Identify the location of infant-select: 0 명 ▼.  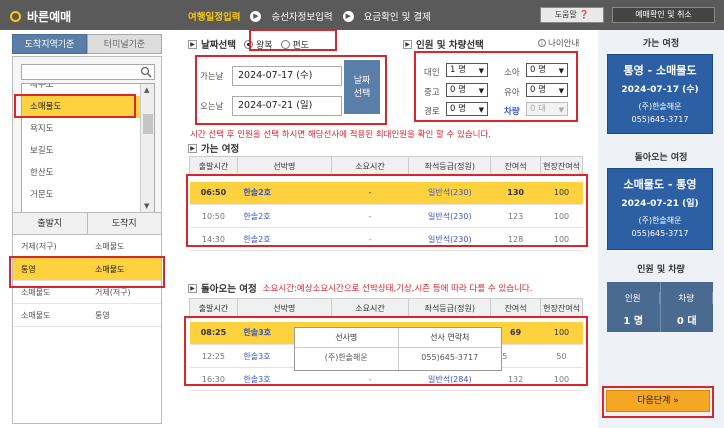
(547, 90).